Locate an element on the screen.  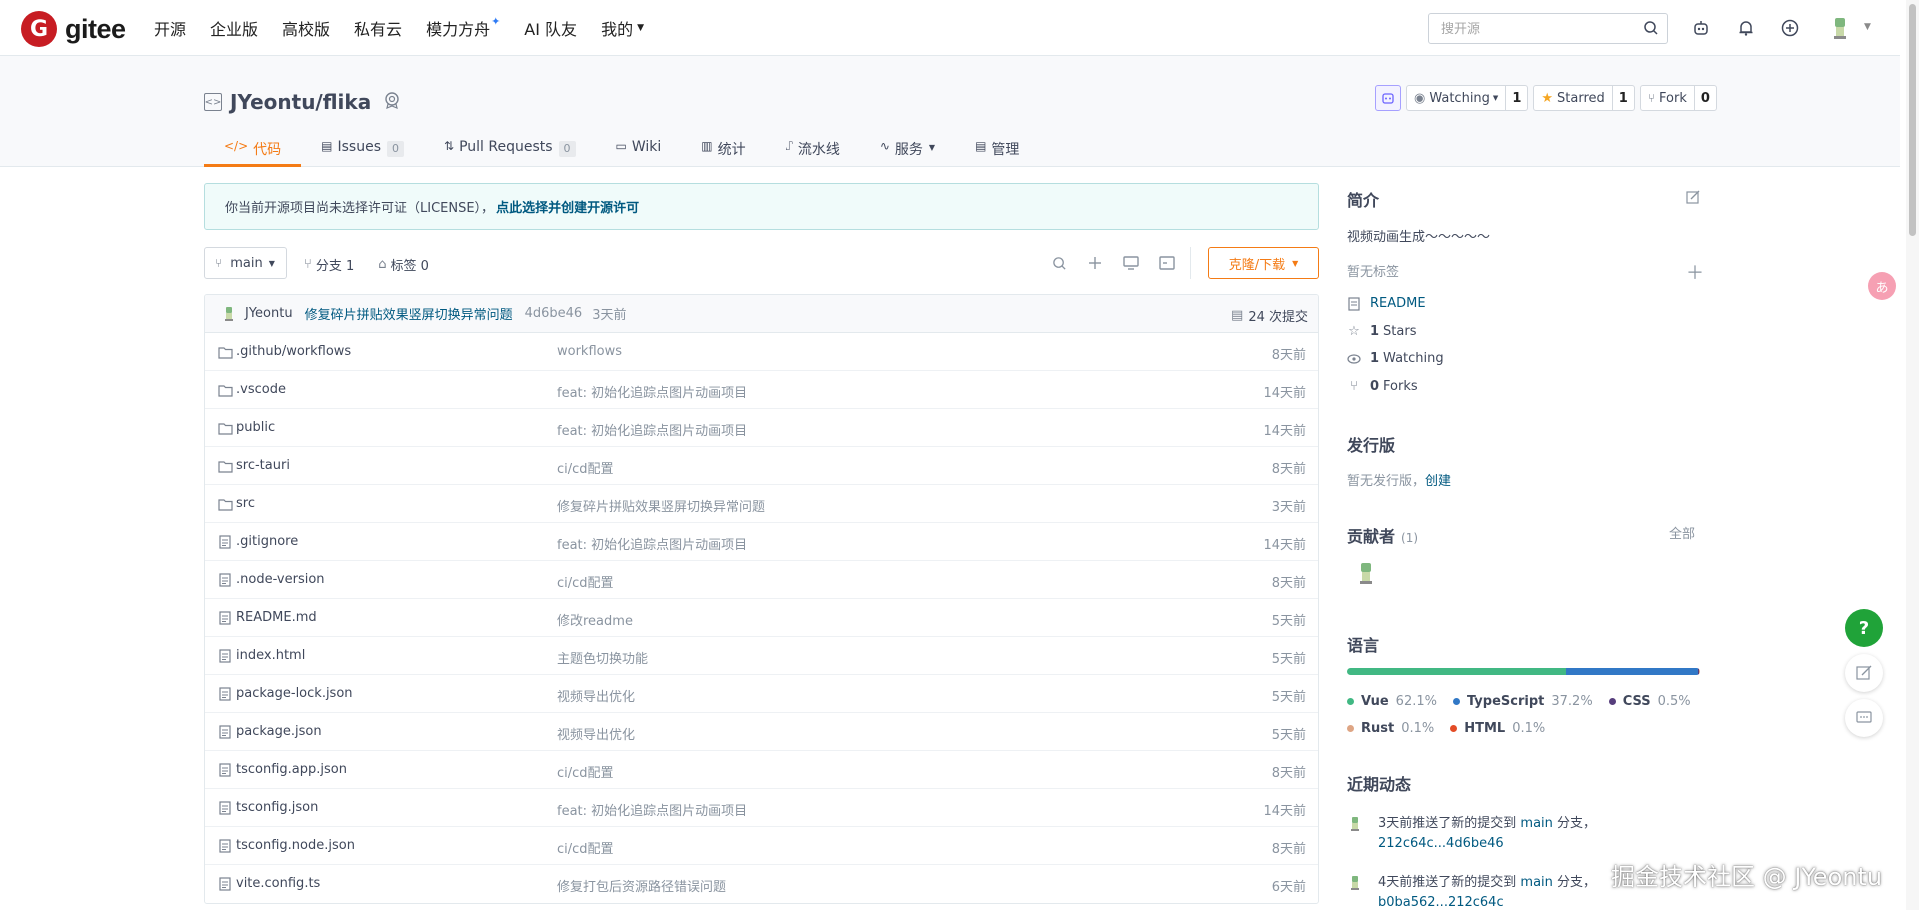
file-commit-message: 修复碎片拼贴效果竖屏切换异常问题 is located at coordinates (661, 505).